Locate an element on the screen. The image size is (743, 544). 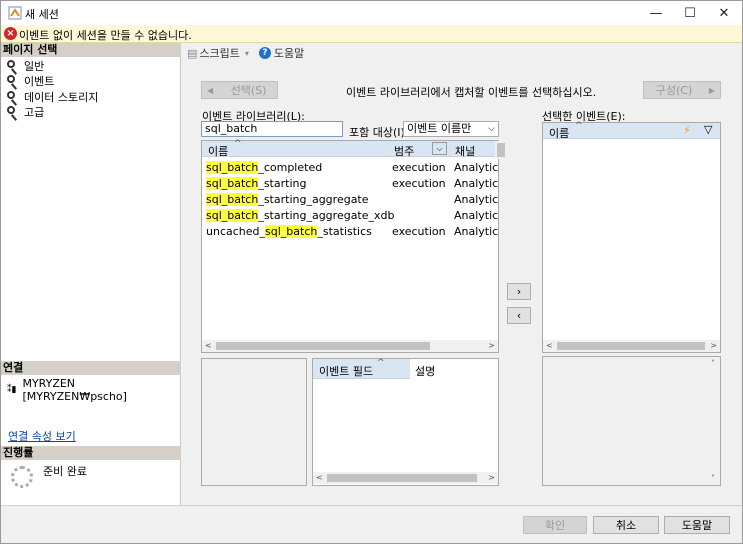
page-item-label: 데이터 스토리지 is located at coordinates (61, 97).